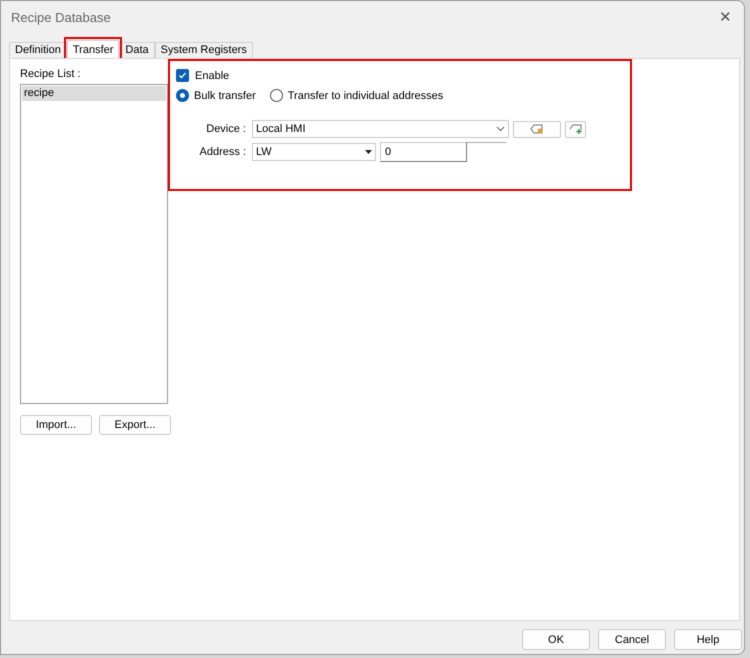 Image resolution: width=750 pixels, height=658 pixels. Describe the element at coordinates (380, 129) in the screenshot. I see `device-dropdown: Local HMI` at that location.